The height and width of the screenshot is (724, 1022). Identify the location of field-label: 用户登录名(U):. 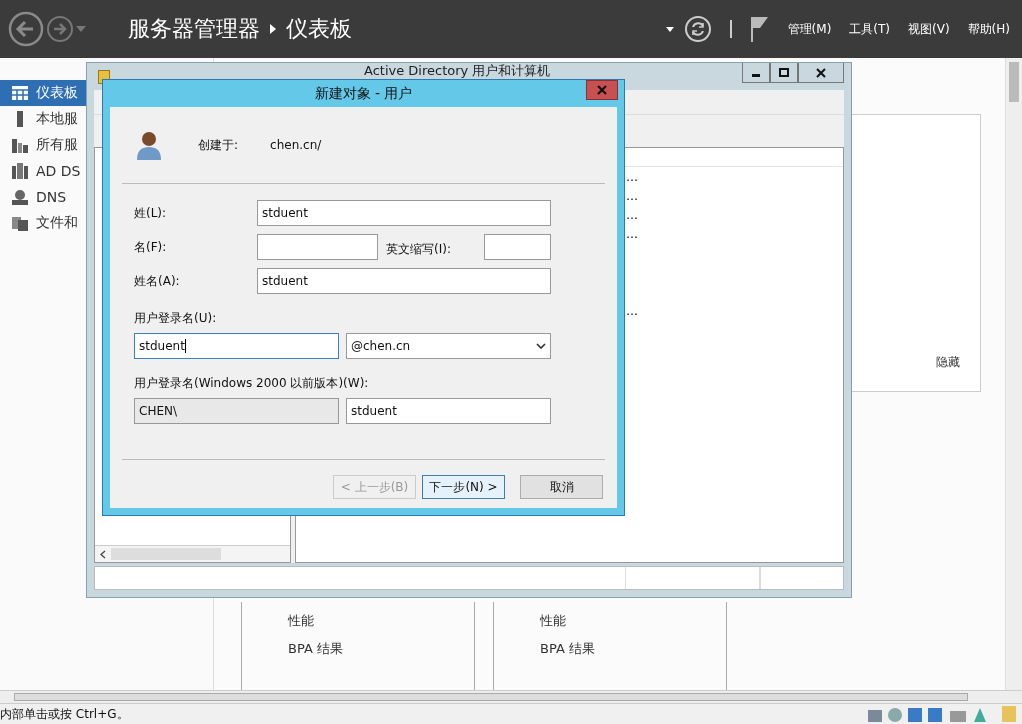
(176, 318).